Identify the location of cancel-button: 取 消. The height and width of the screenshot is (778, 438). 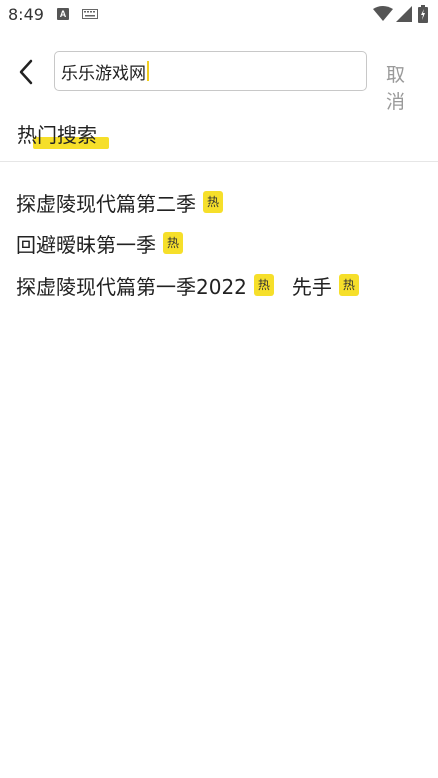
(412, 87).